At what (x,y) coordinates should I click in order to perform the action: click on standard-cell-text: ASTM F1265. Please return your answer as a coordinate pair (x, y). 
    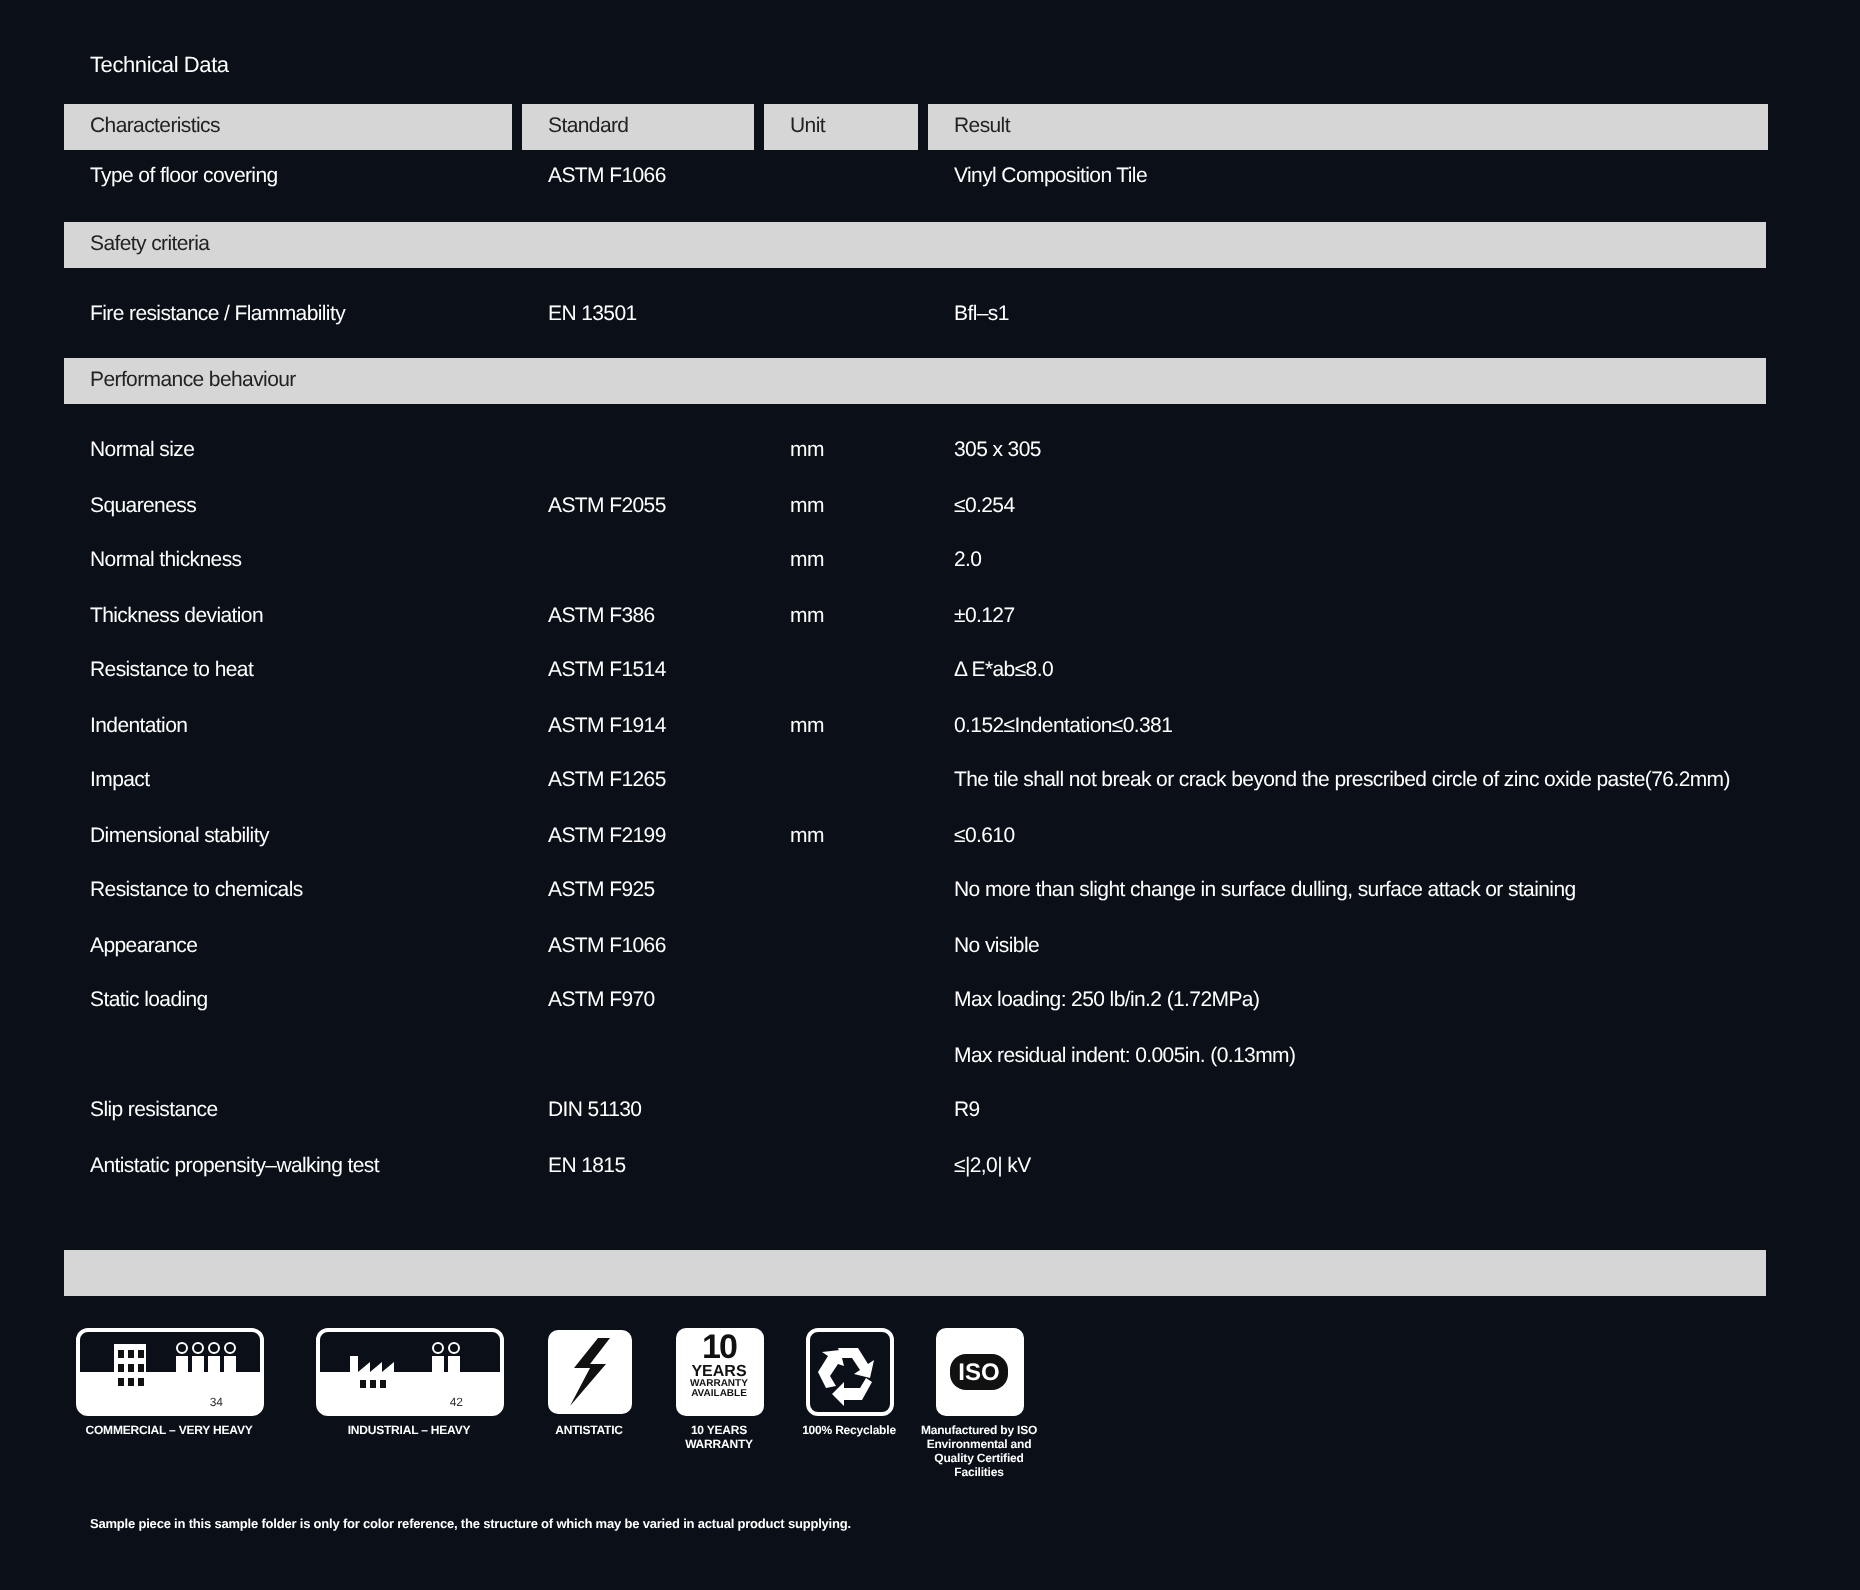
    Looking at the image, I should click on (607, 781).